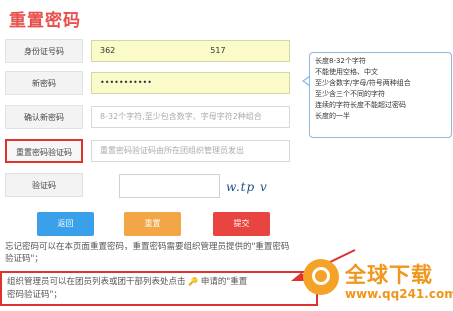 This screenshot has height=311, width=453. Describe the element at coordinates (360, 105) in the screenshot. I see `rule-line: 连续的字符长度不能超过密码` at that location.